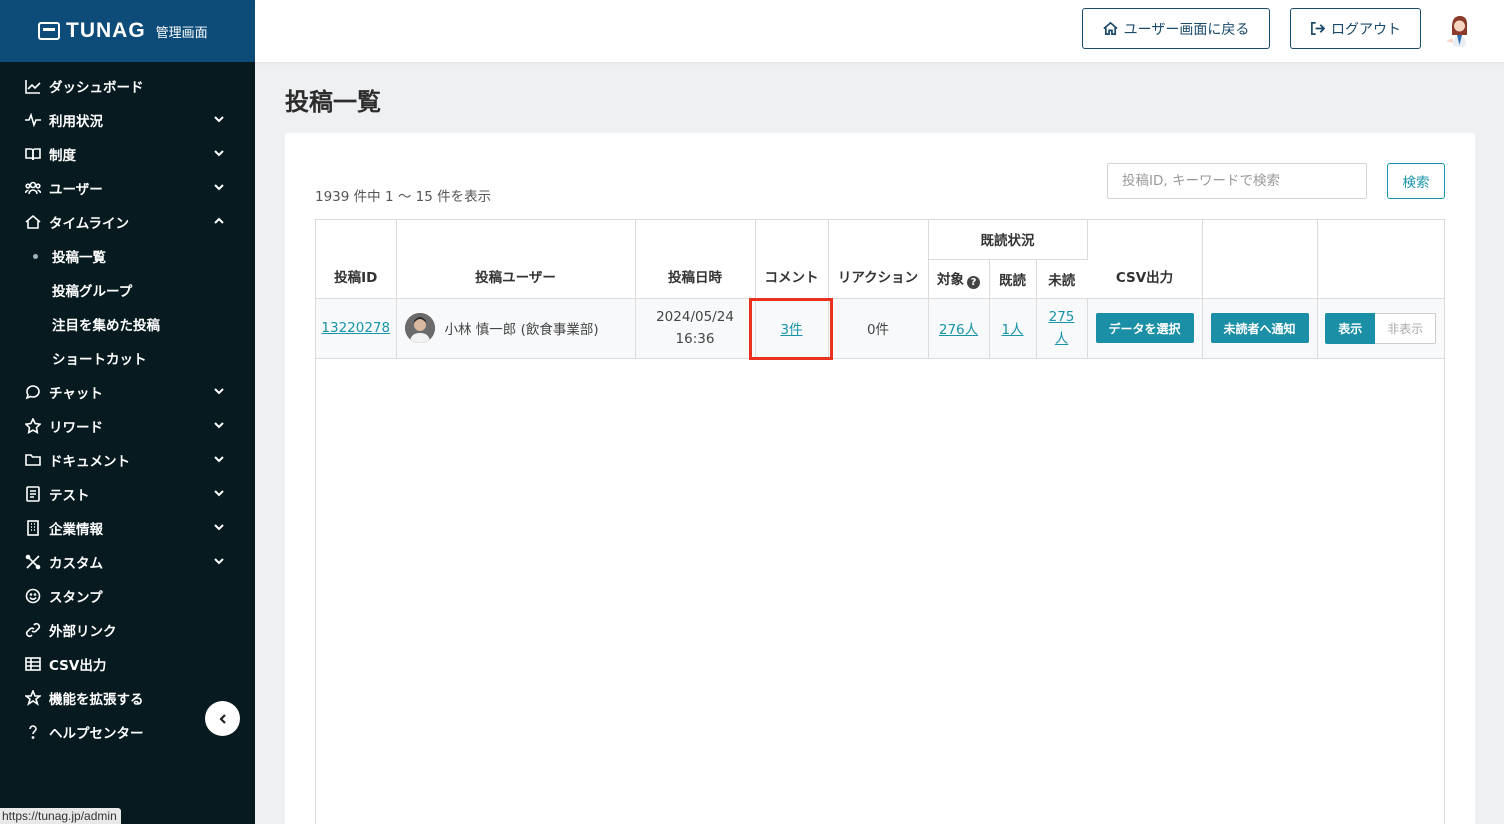  I want to click on search-button: 検索, so click(1416, 181).